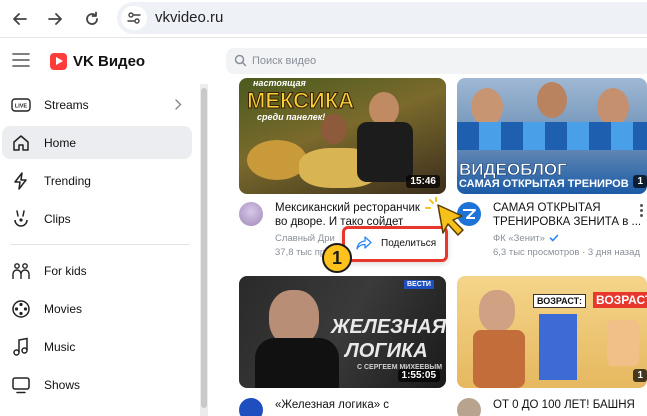 The image size is (647, 416). I want to click on thumbnail-text: ВИДЕОБЛОГ, so click(513, 170).